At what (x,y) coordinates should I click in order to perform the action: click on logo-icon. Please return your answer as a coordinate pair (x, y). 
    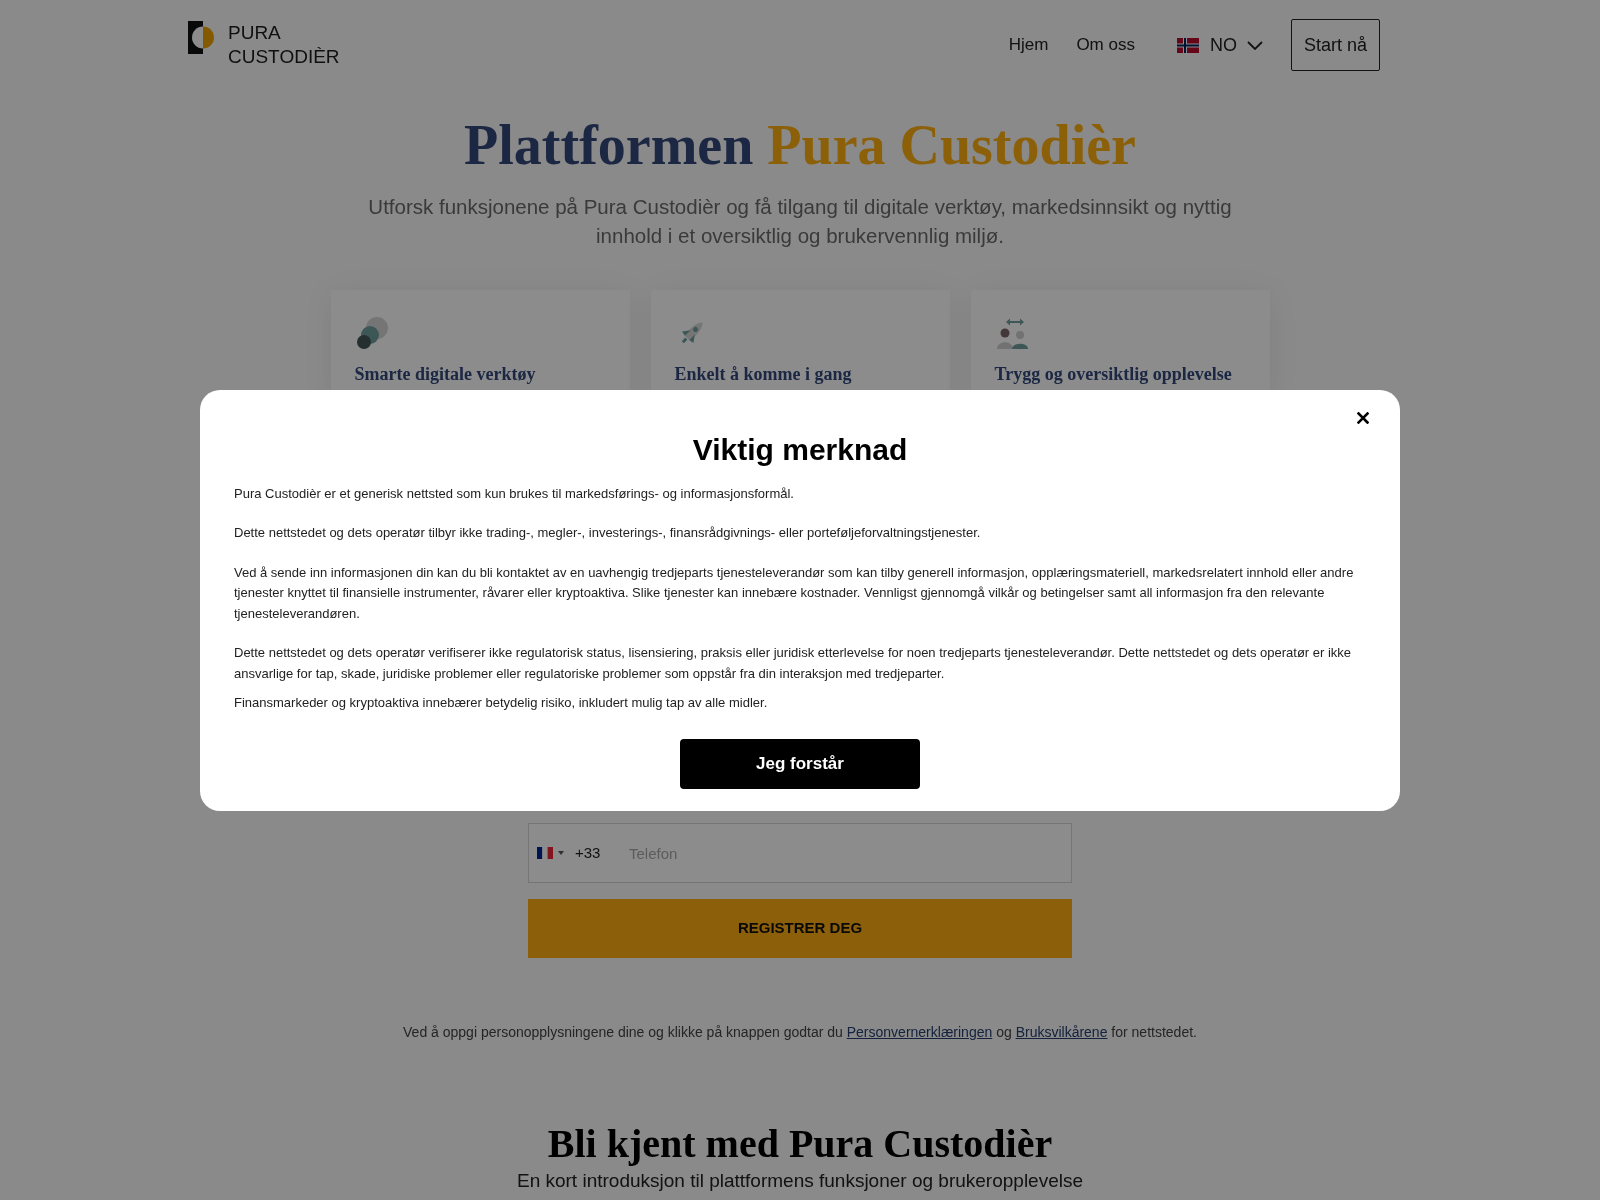
    Looking at the image, I should click on (201, 37).